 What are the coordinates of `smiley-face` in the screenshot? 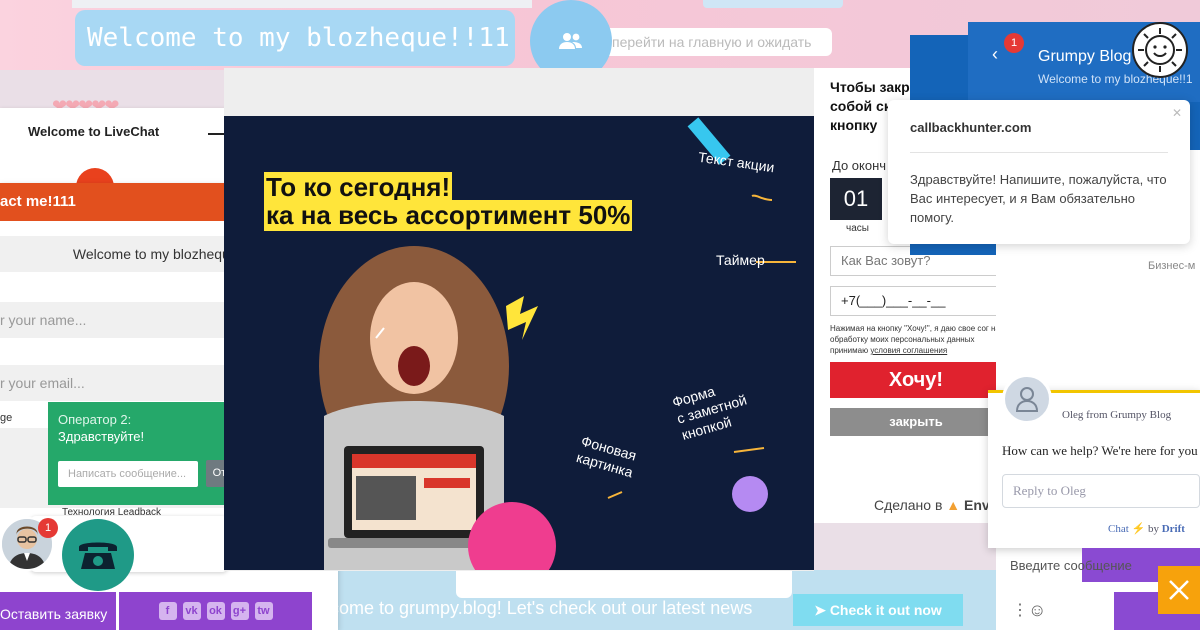 It's located at (1160, 50).